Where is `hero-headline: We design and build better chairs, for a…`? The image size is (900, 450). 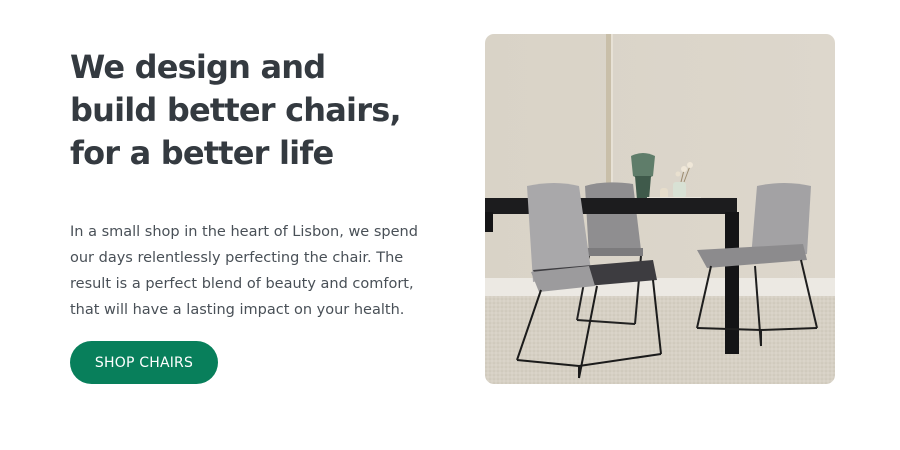 hero-headline: We design and build better chairs, for a… is located at coordinates (236, 110).